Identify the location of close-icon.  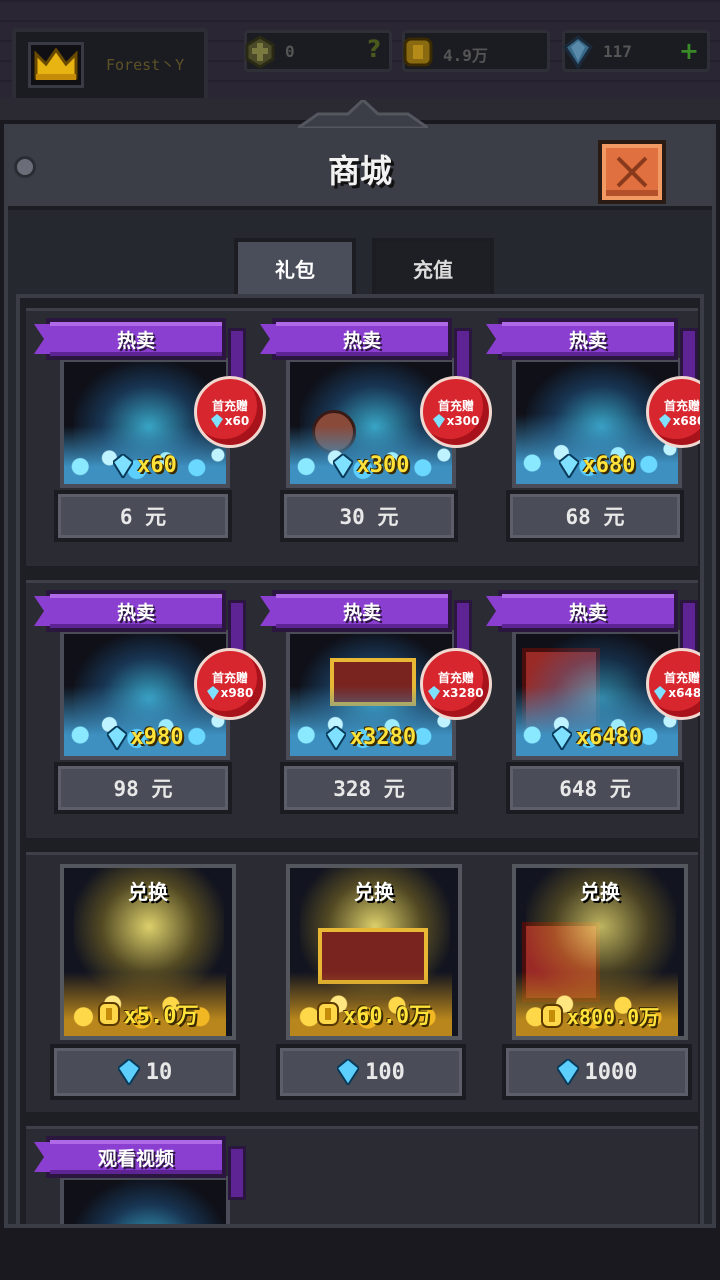
(632, 172).